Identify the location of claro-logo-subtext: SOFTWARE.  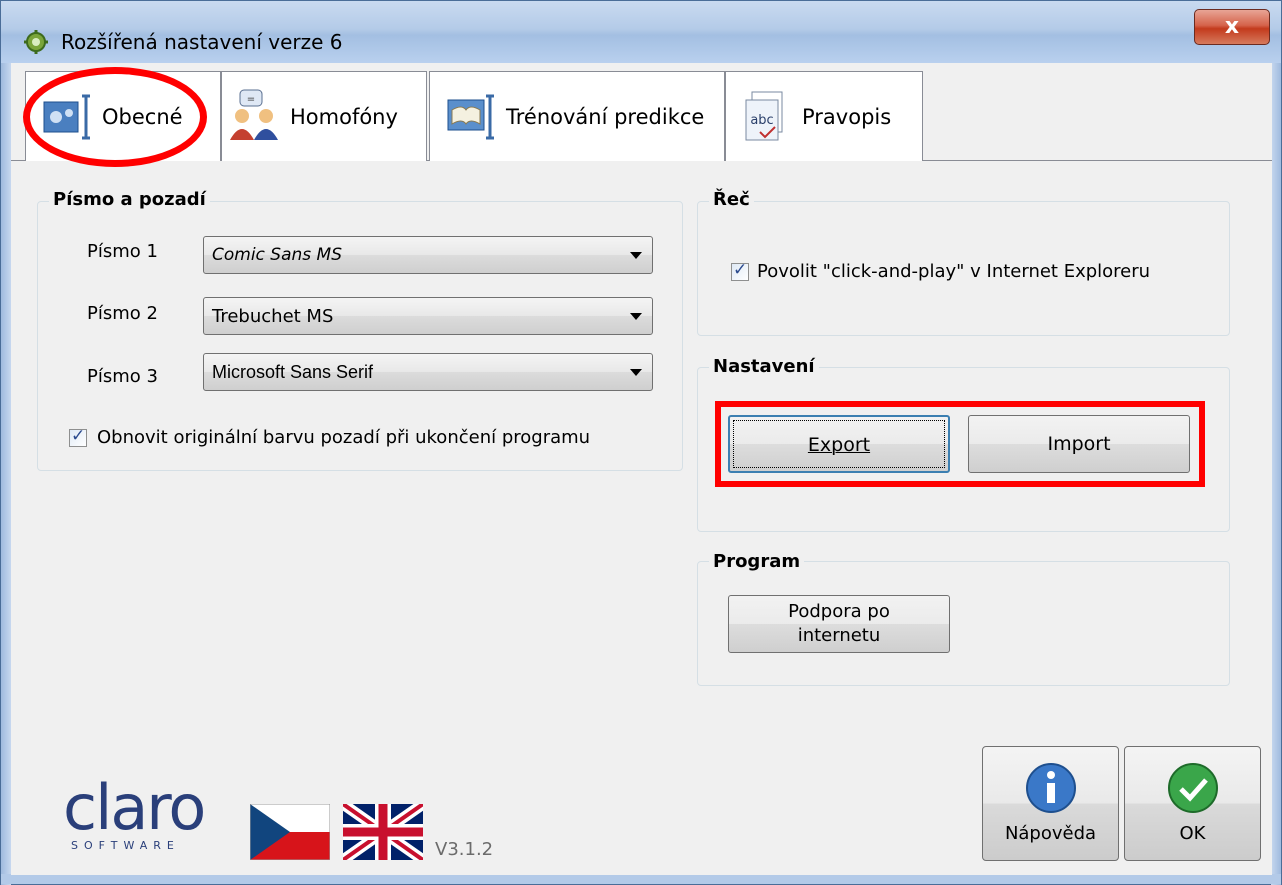
(125, 845).